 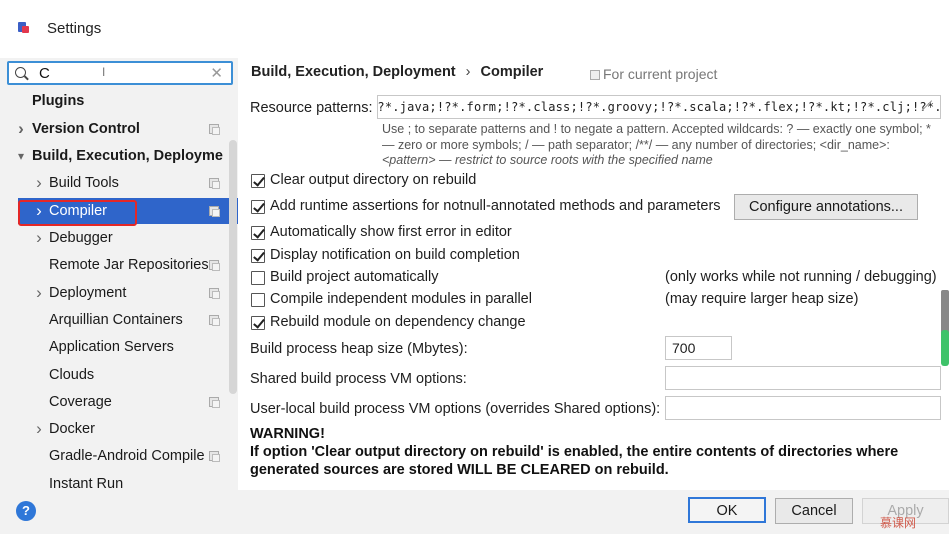 I want to click on sidebar-item-remote-jar-repositories: Remote Jar Repositories, so click(x=119, y=265).